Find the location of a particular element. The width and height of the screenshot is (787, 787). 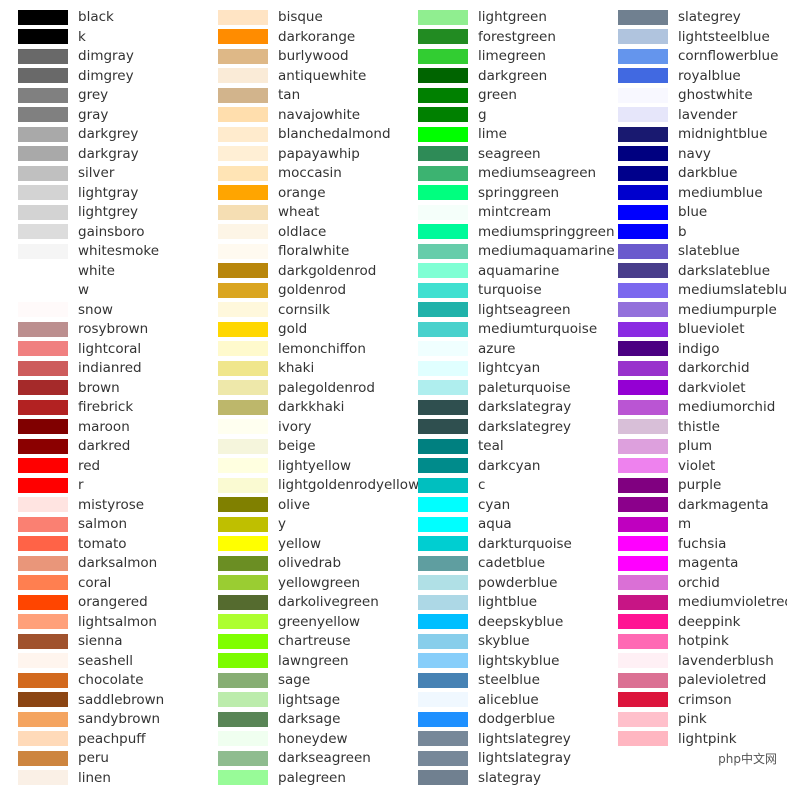

color-entry: turquoise is located at coordinates (480, 290).